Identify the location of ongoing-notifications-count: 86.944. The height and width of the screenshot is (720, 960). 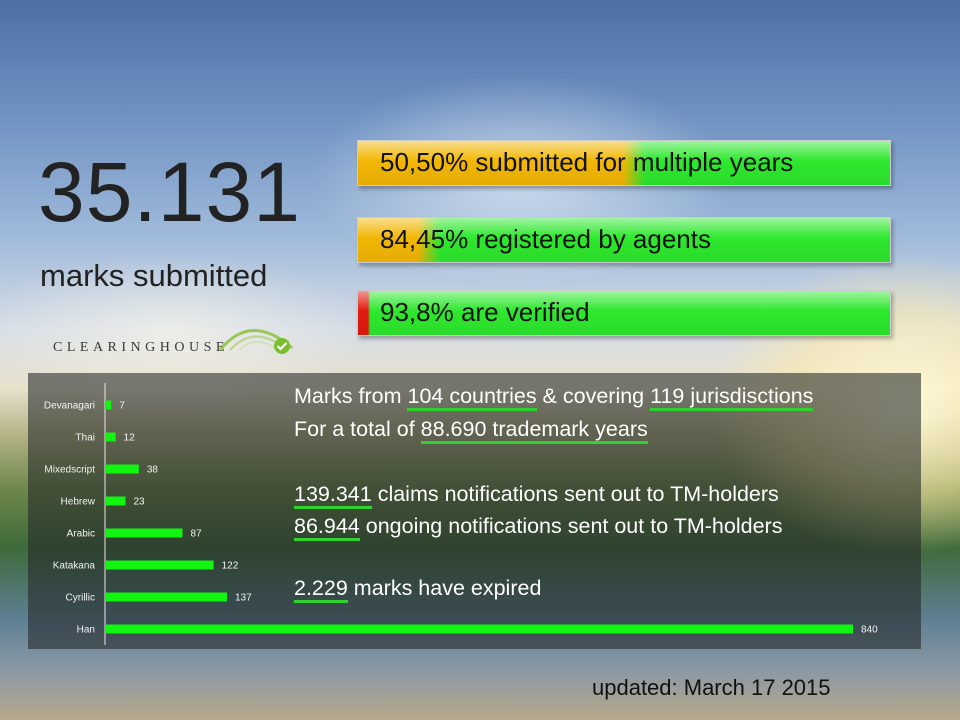
(327, 527).